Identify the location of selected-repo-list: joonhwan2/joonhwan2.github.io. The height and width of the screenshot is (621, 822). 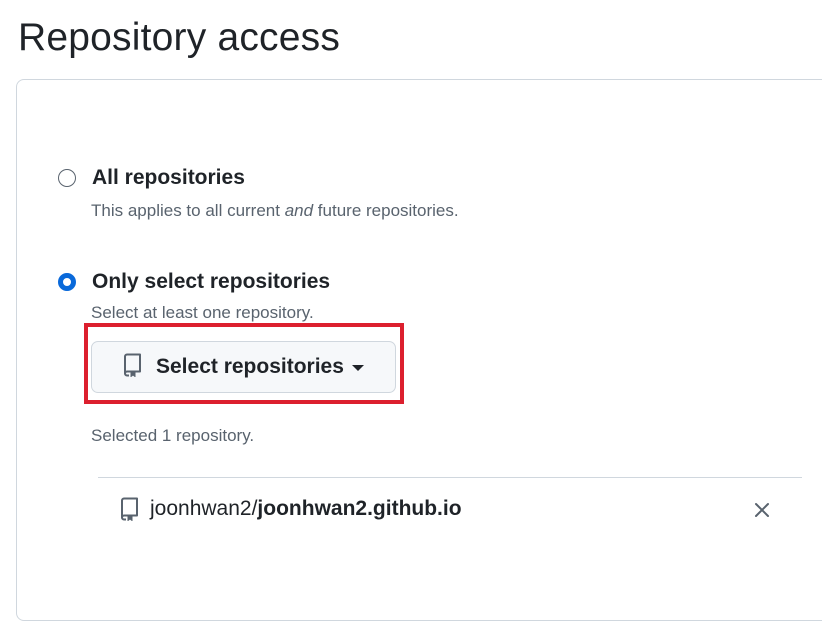
(450, 509).